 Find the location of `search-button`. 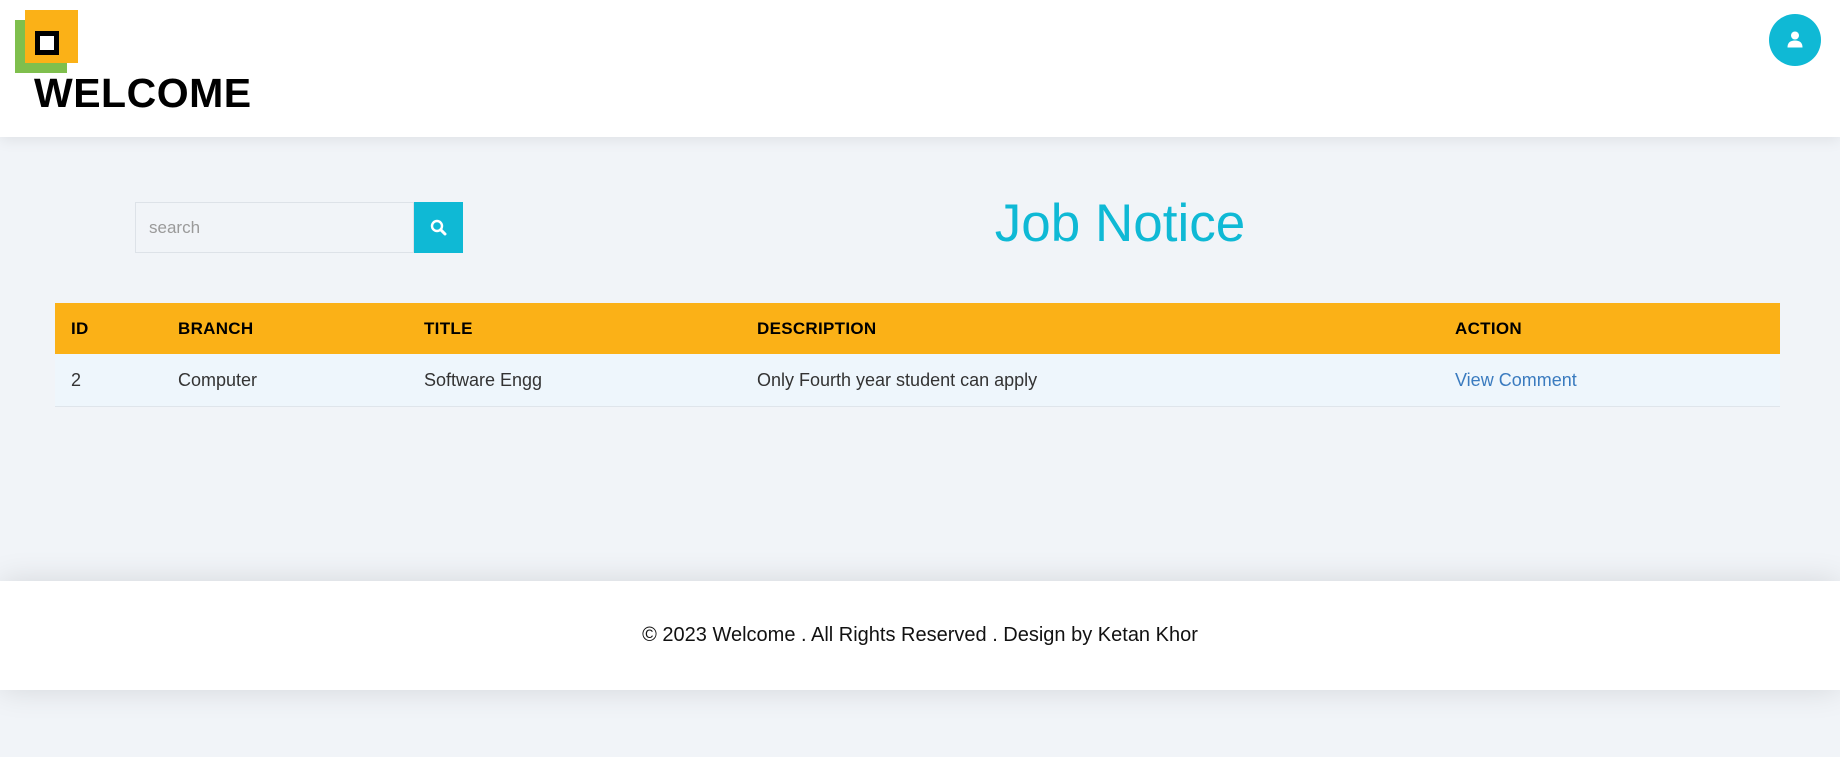

search-button is located at coordinates (438, 227).